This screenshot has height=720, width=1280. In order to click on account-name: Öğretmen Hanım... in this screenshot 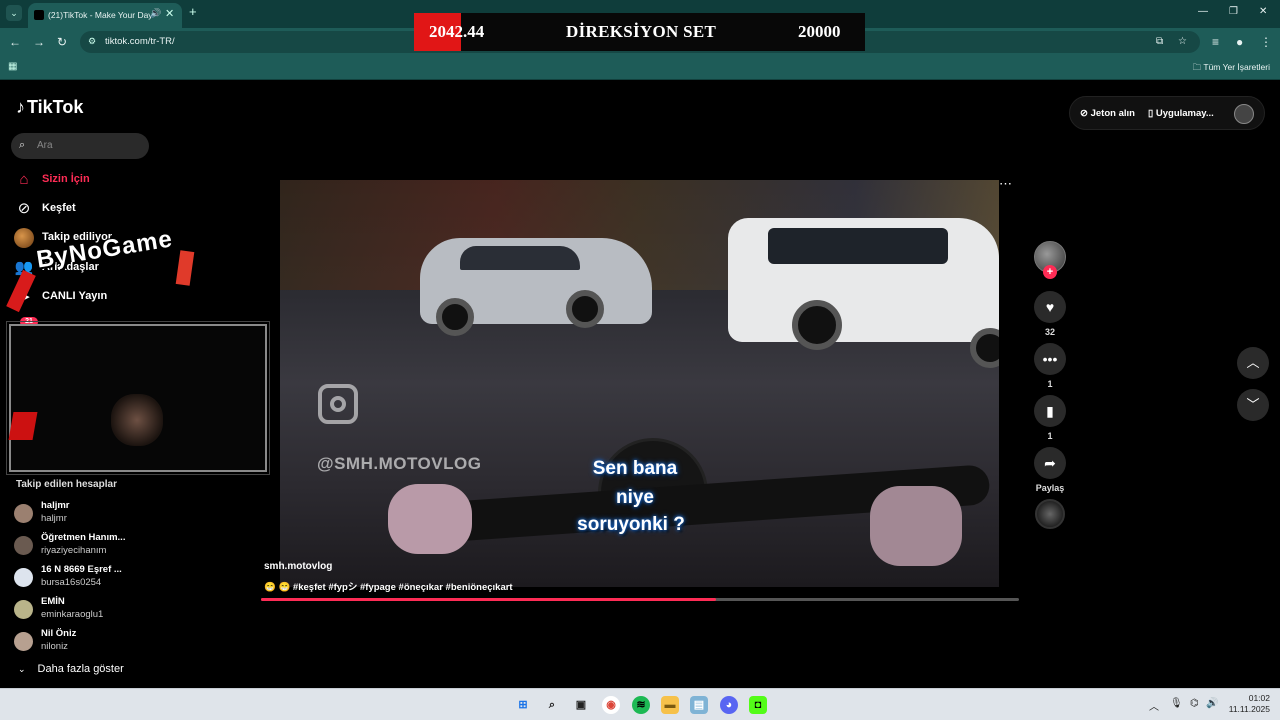, I will do `click(83, 537)`.